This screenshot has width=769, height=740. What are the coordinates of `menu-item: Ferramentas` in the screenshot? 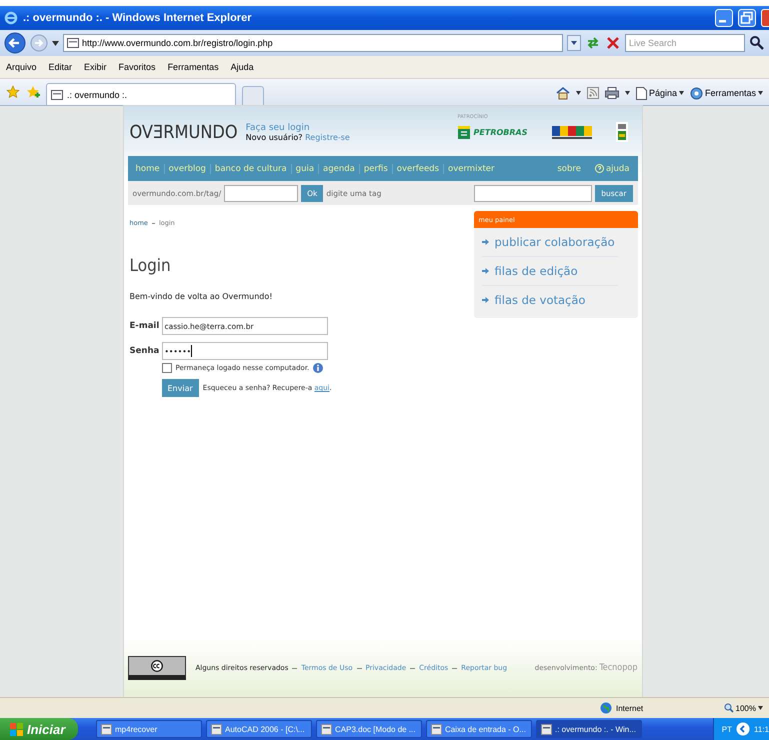 It's located at (193, 67).